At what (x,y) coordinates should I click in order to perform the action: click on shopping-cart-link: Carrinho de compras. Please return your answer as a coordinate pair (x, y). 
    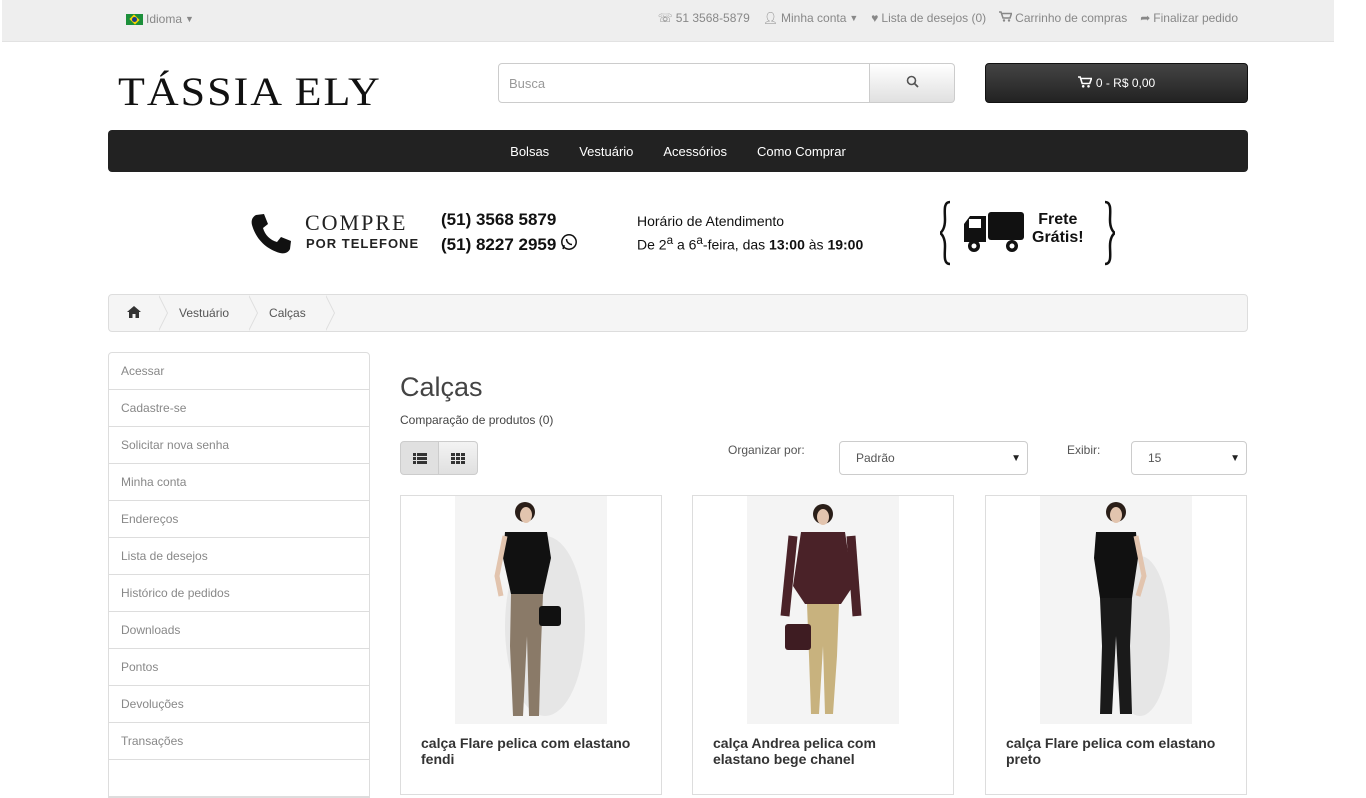
    Looking at the image, I should click on (1063, 18).